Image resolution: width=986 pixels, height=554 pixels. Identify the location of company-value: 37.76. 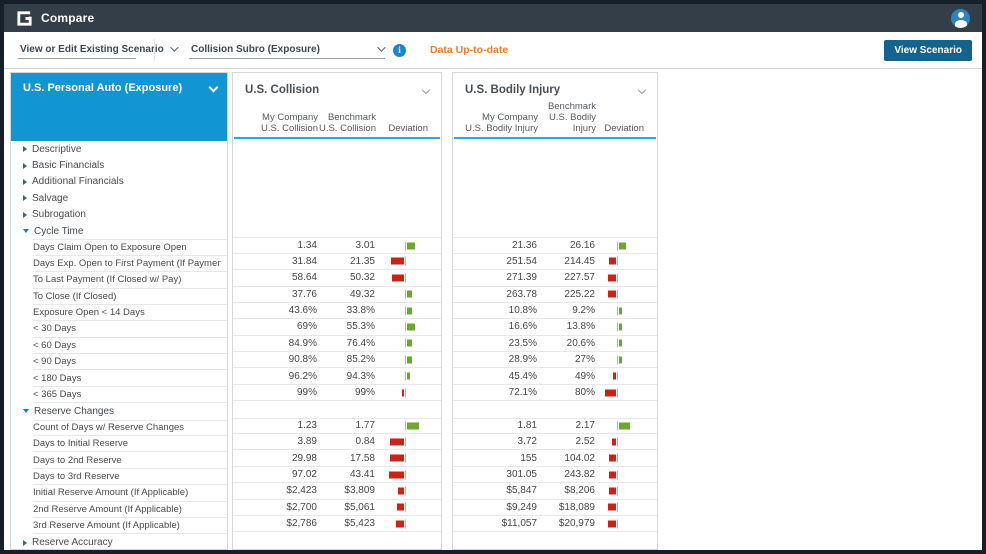
(304, 294).